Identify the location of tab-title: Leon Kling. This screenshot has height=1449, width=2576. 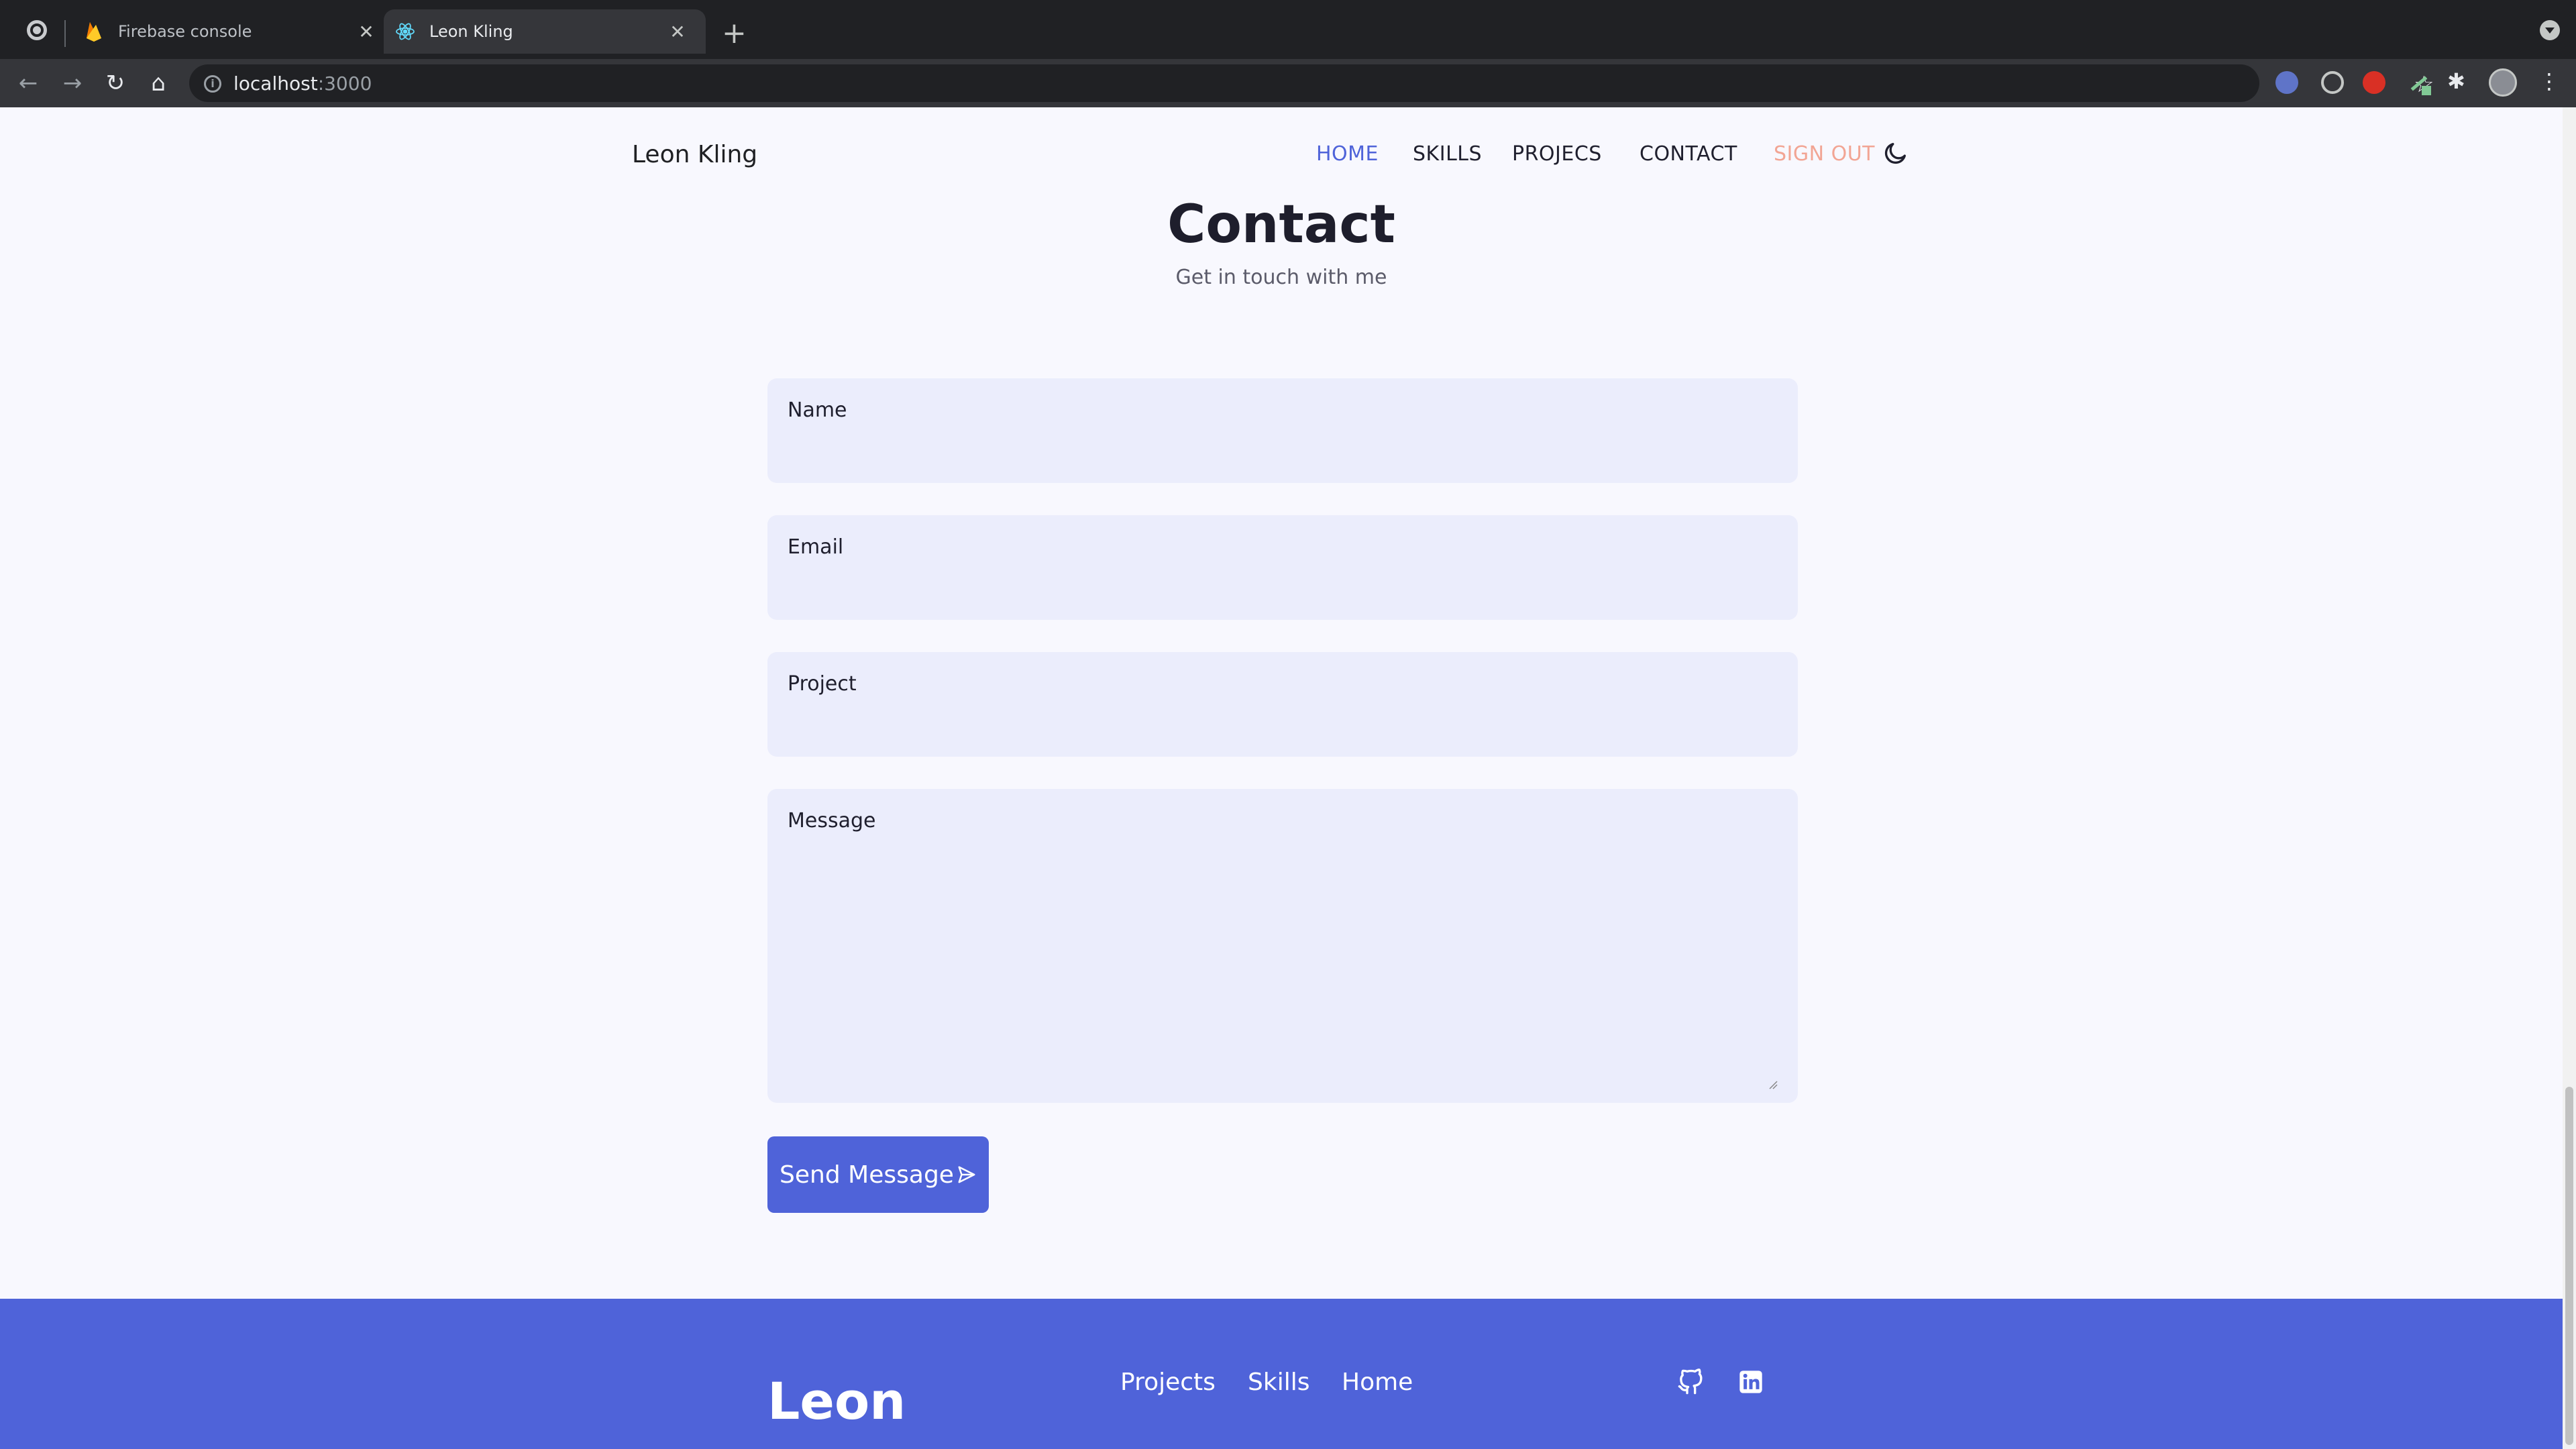
(471, 31).